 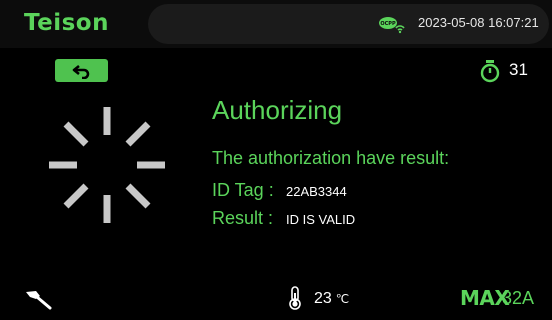 What do you see at coordinates (107, 165) in the screenshot?
I see `loading-spinner-icon` at bounding box center [107, 165].